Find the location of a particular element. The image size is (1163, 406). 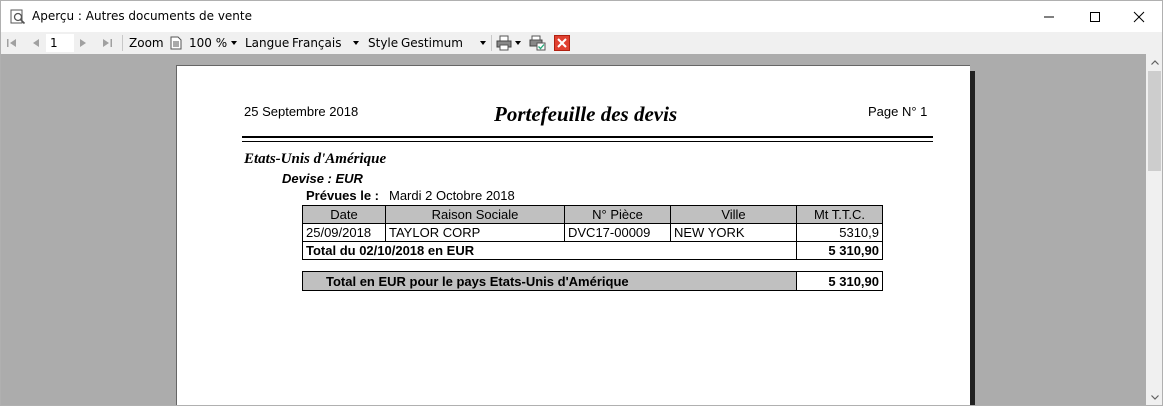

currency-heading: Devise : EUR is located at coordinates (322, 178).